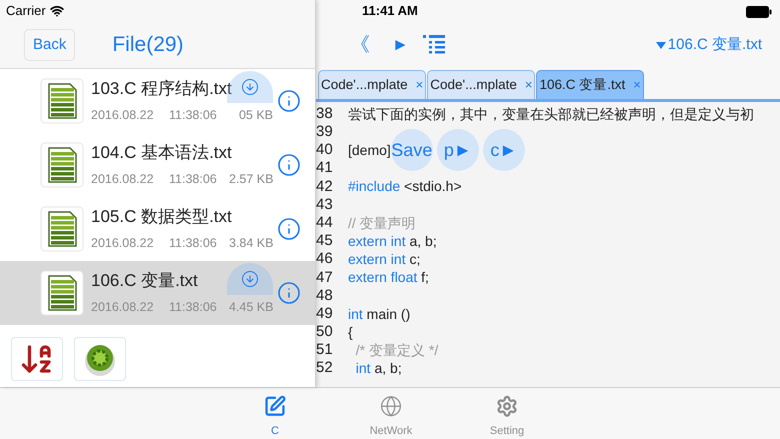  What do you see at coordinates (251, 243) in the screenshot?
I see `file-size: 3.84 KB` at bounding box center [251, 243].